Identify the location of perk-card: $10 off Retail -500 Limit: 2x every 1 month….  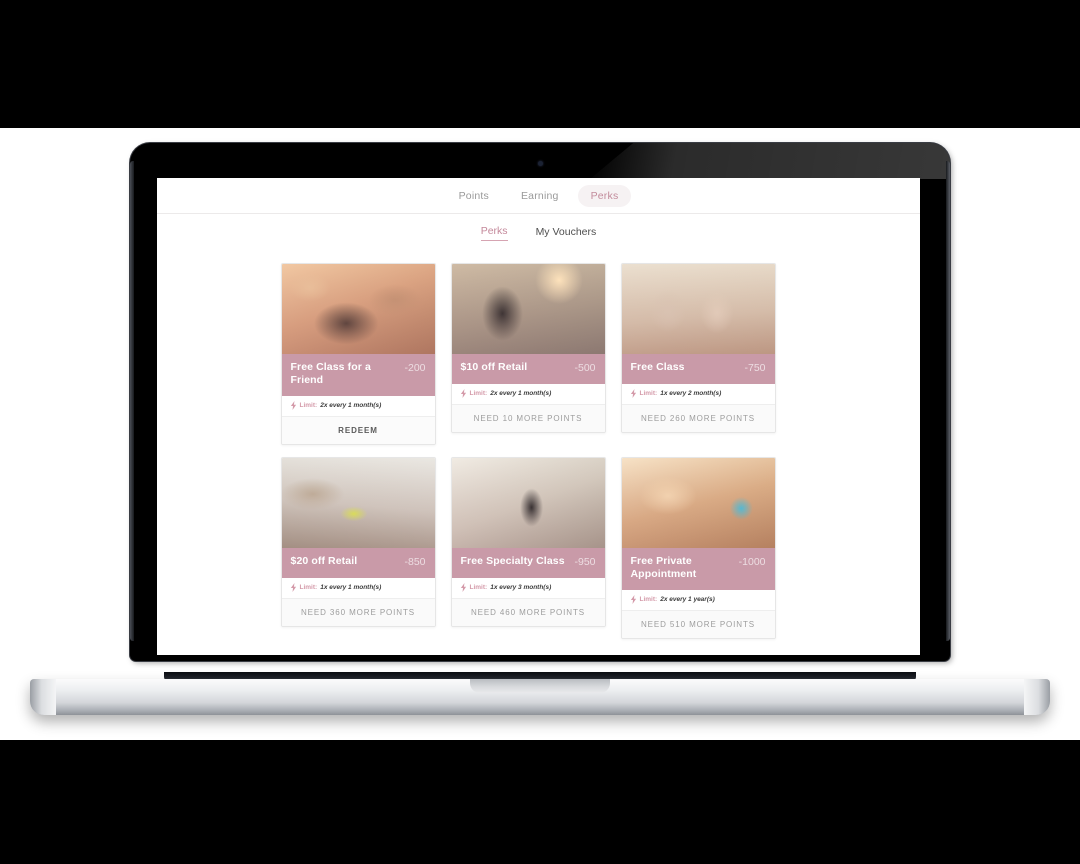
(528, 348).